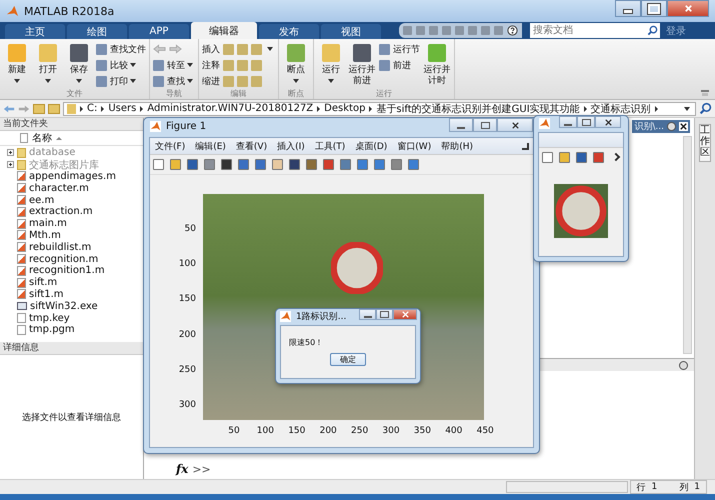 This screenshot has width=715, height=500. What do you see at coordinates (655, 487) in the screenshot?
I see `row-value: 1` at bounding box center [655, 487].